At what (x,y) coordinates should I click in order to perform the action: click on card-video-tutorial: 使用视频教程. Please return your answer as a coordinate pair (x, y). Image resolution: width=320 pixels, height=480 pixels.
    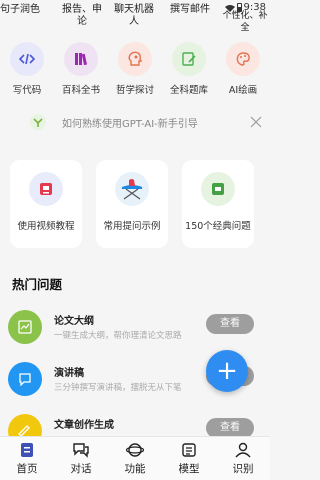
    Looking at the image, I should click on (46, 204).